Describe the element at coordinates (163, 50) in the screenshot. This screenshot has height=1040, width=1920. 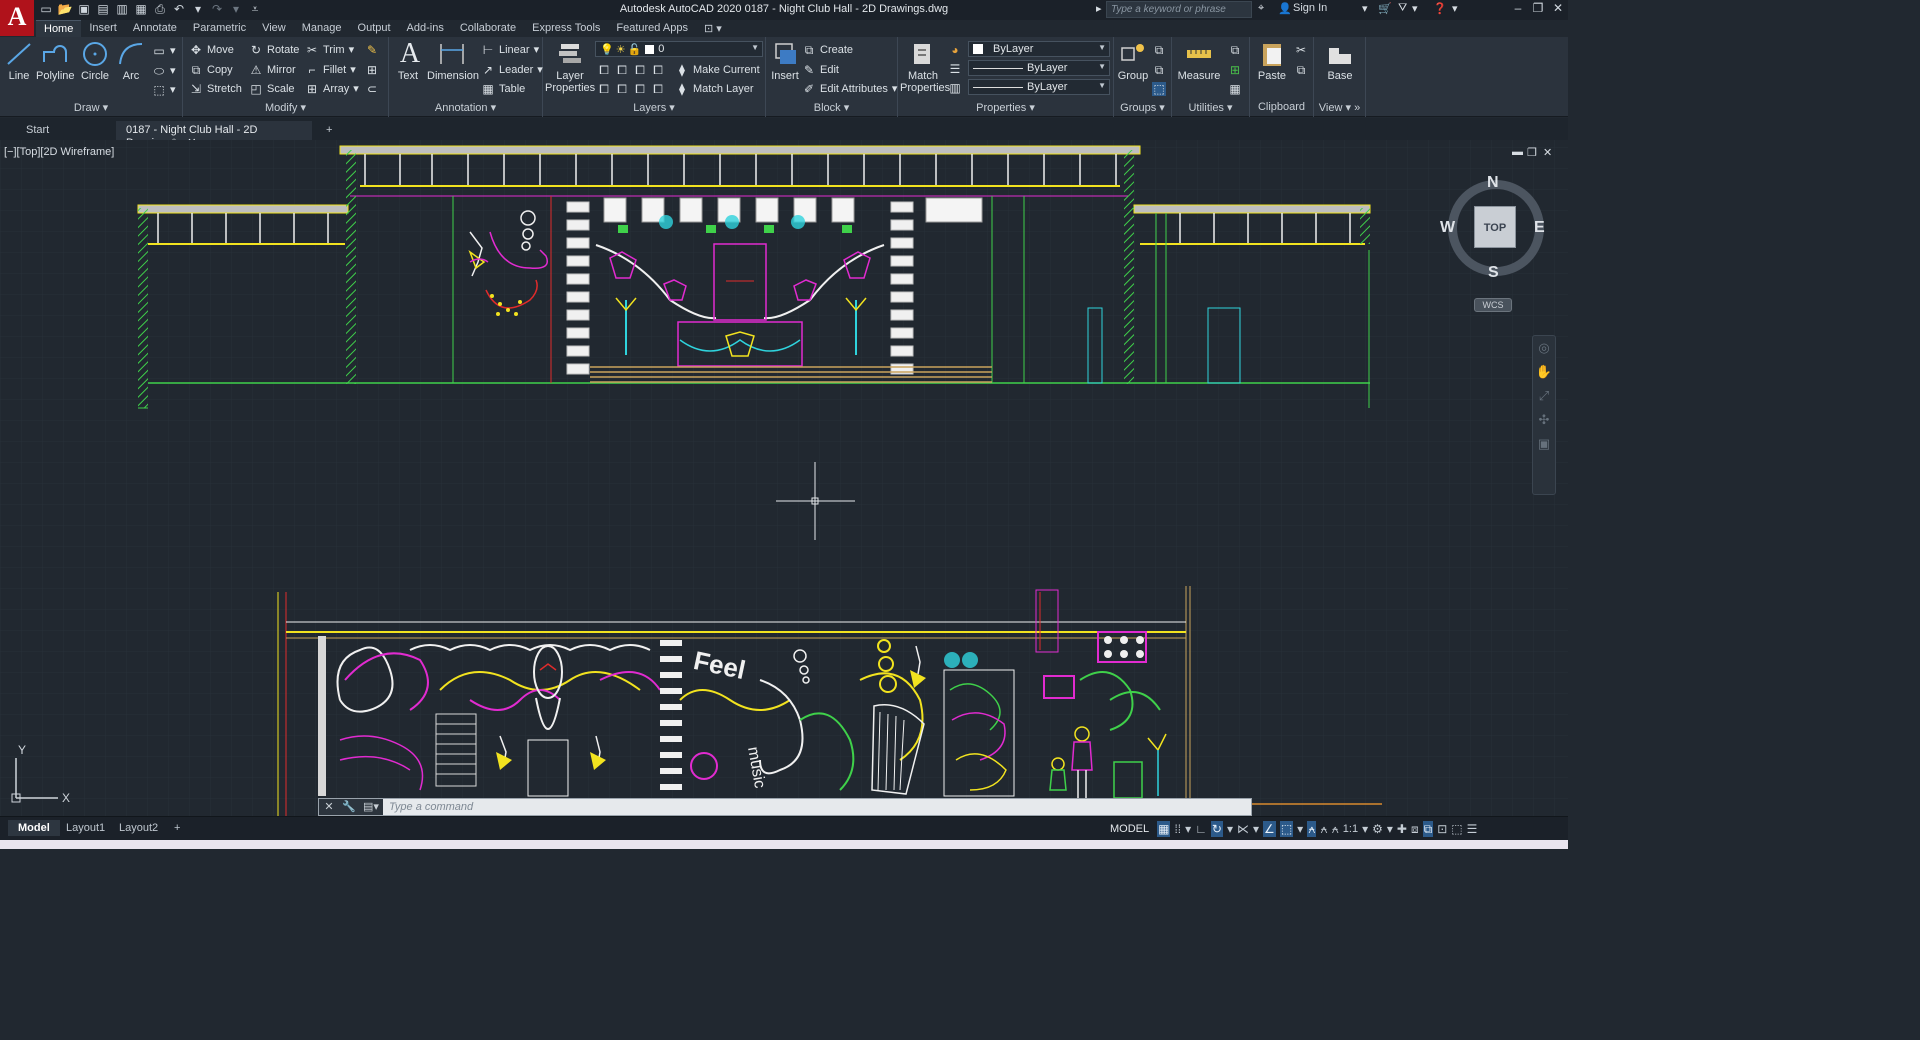
I see `rectangle-icon: ▭ ▾` at that location.